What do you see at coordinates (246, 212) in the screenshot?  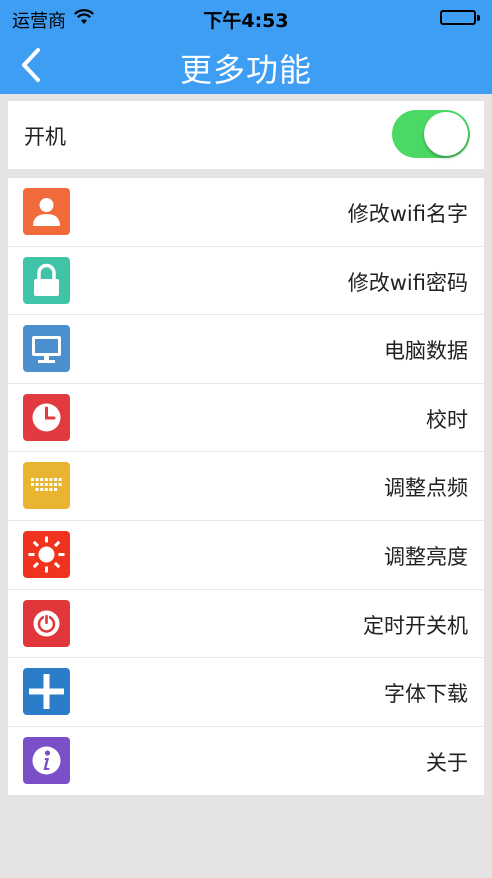 I see `menu-item-user: 修改wifi名字` at bounding box center [246, 212].